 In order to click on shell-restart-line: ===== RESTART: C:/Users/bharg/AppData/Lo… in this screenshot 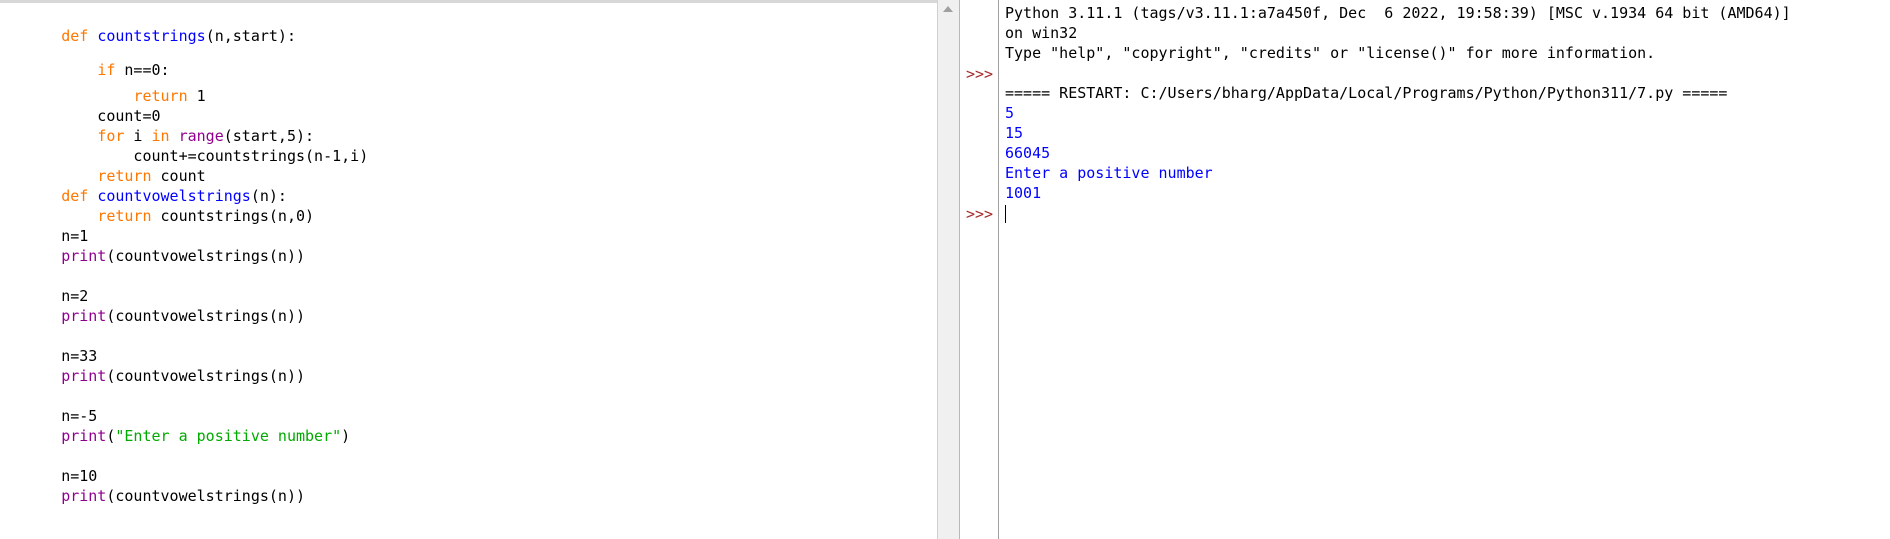, I will do `click(1366, 93)`.